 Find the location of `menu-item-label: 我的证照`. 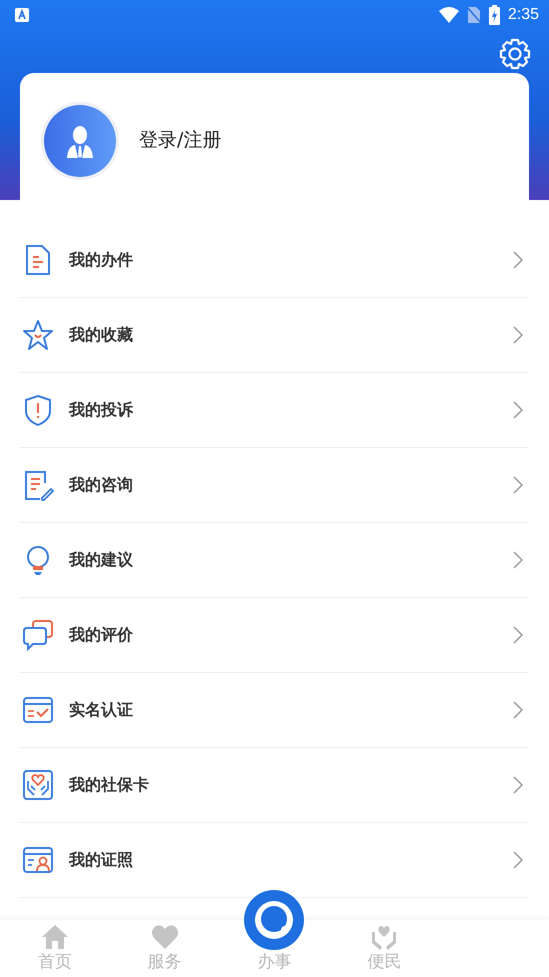

menu-item-label: 我的证照 is located at coordinates (101, 860).